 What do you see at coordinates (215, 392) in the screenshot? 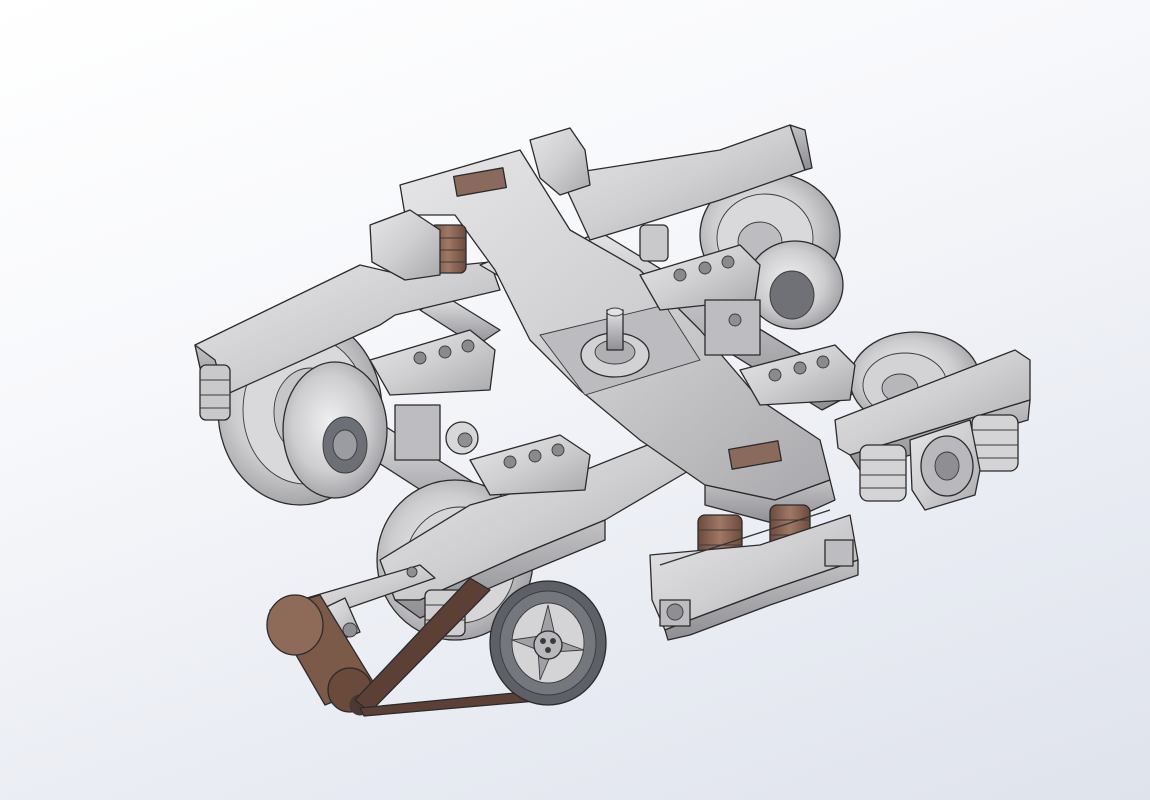
I see `spring-left-stack` at bounding box center [215, 392].